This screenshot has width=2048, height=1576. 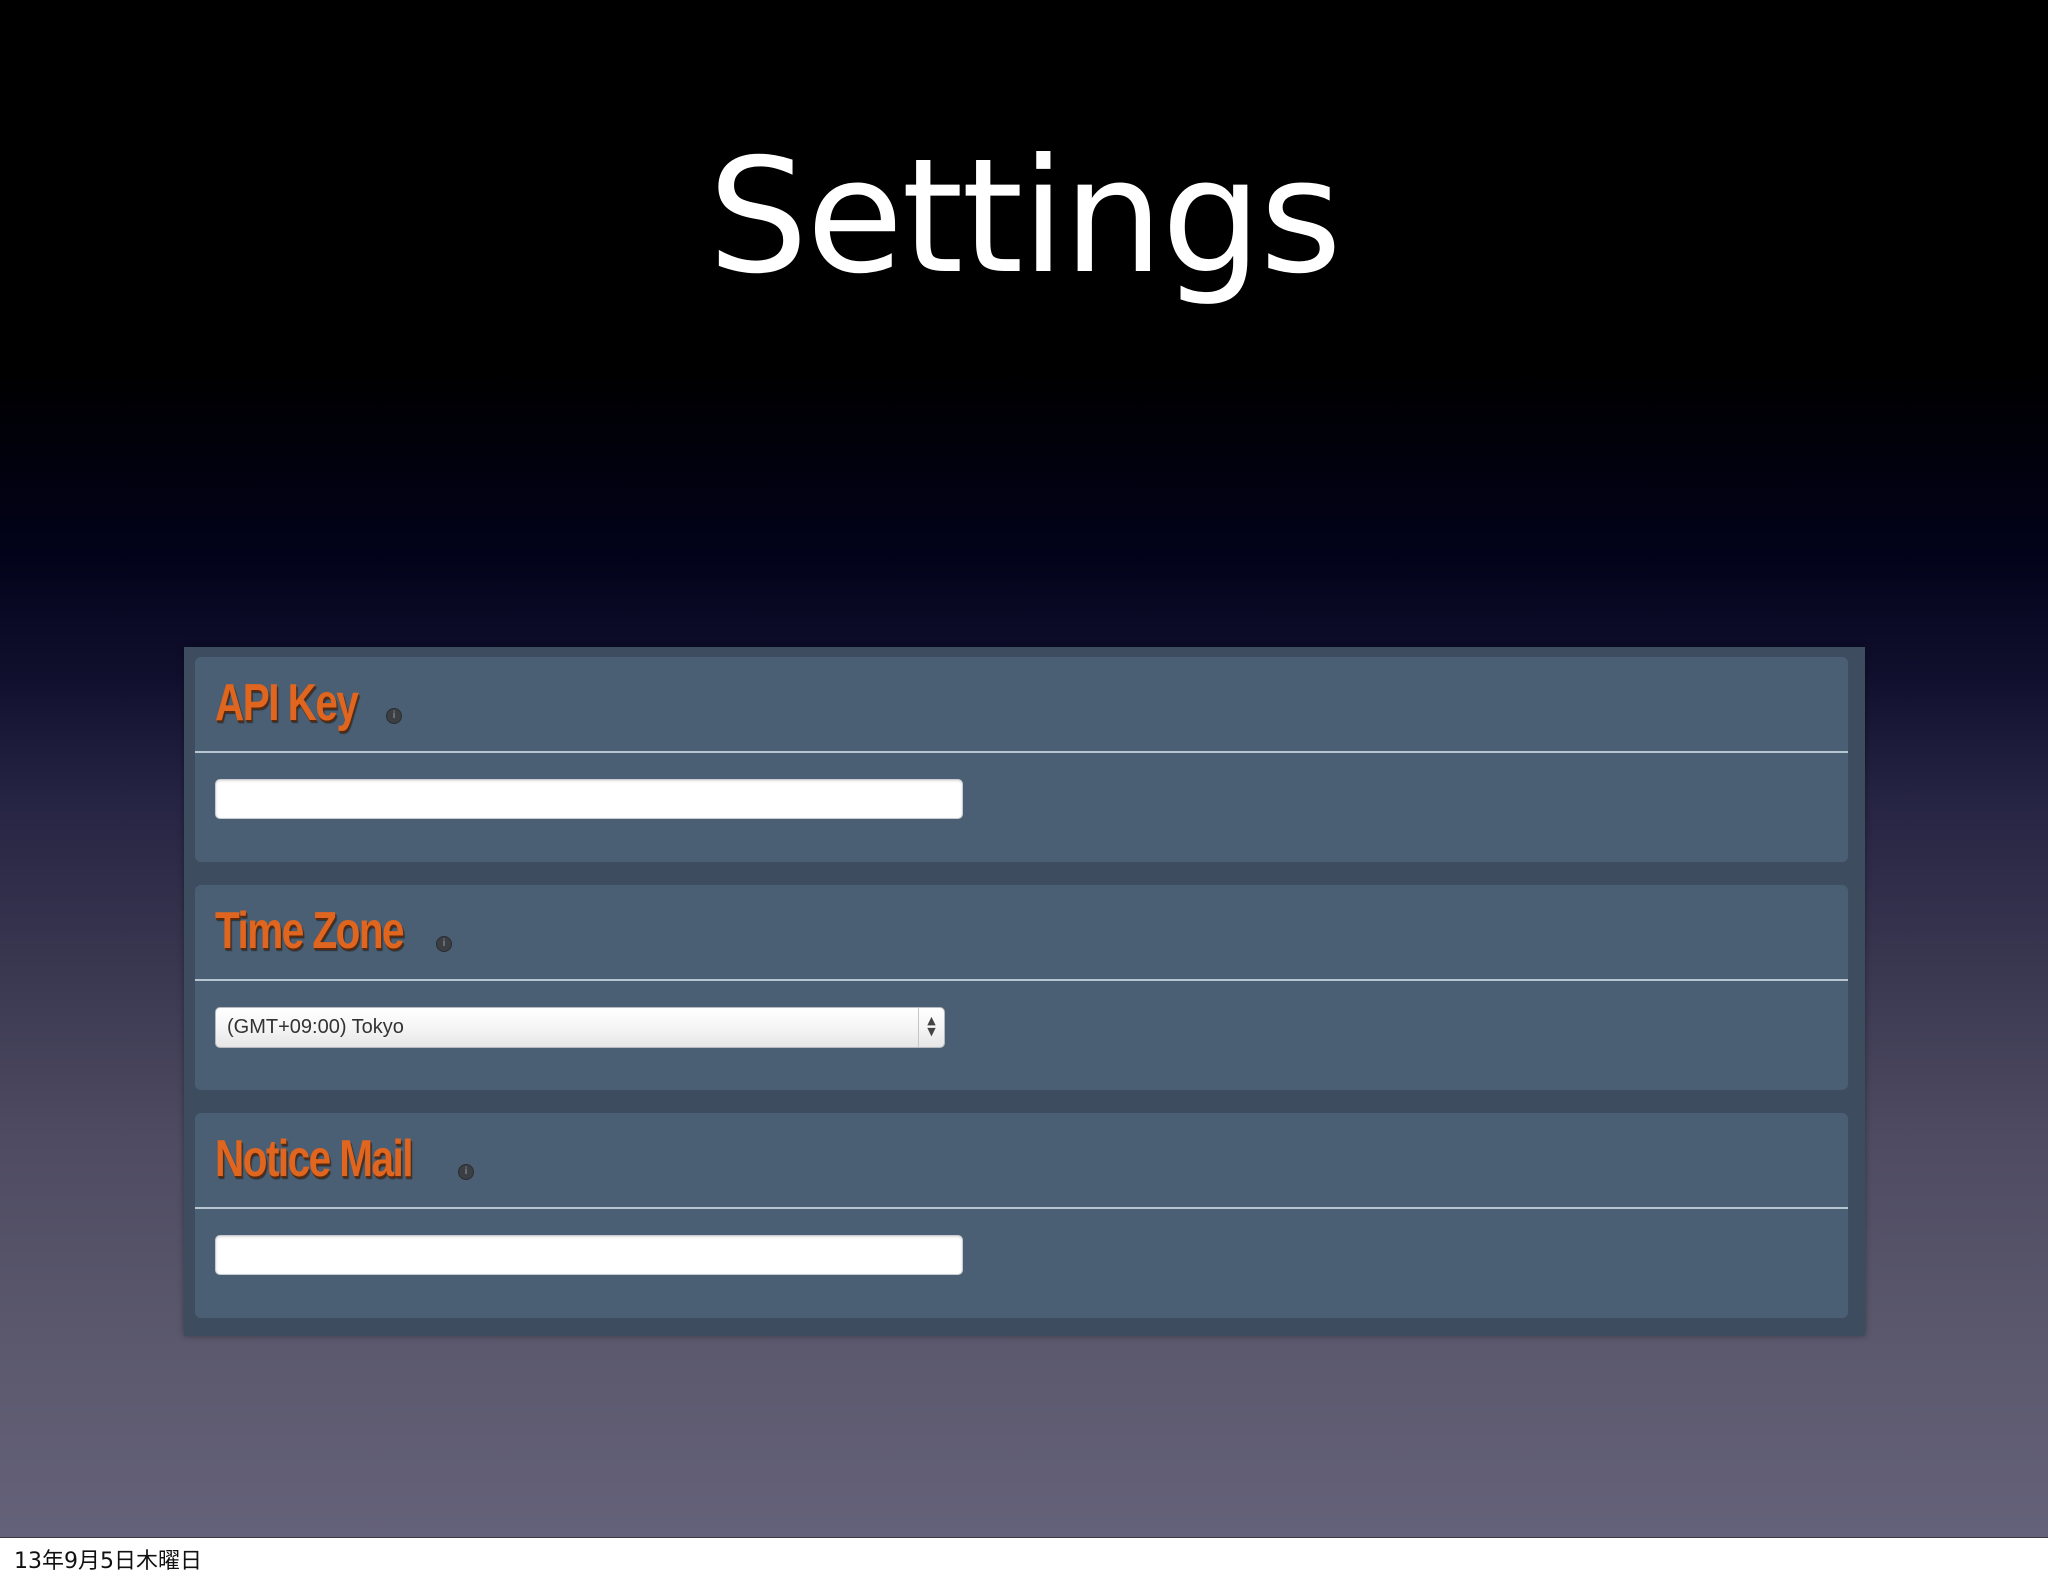 I want to click on api-key-label: API Key, so click(x=287, y=703).